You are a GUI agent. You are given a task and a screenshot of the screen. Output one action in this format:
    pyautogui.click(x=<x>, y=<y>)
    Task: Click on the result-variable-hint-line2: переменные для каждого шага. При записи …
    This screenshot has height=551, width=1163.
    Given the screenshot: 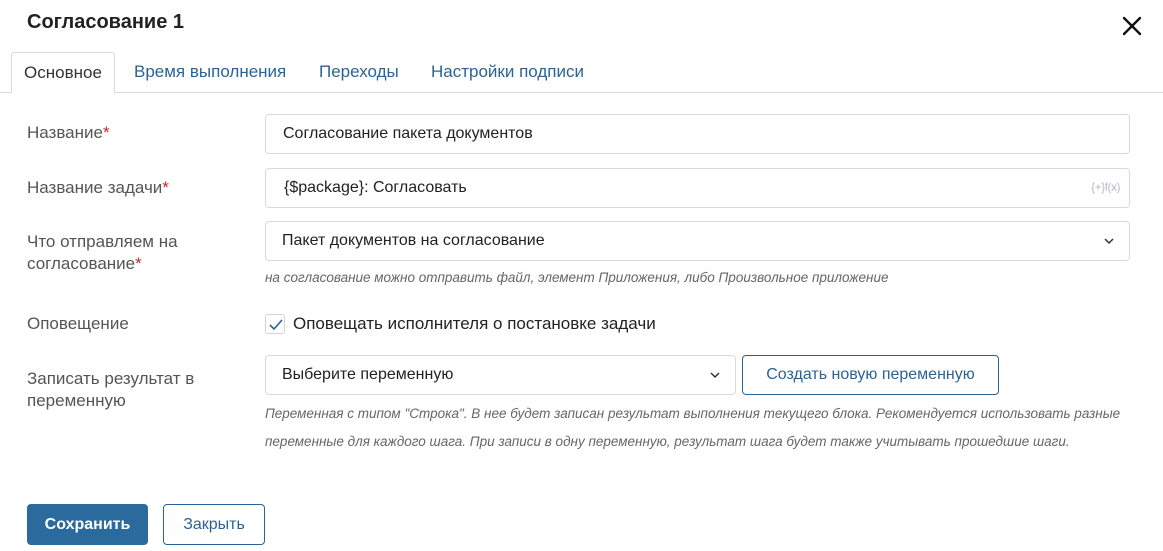 What is the action you would take?
    pyautogui.click(x=667, y=441)
    